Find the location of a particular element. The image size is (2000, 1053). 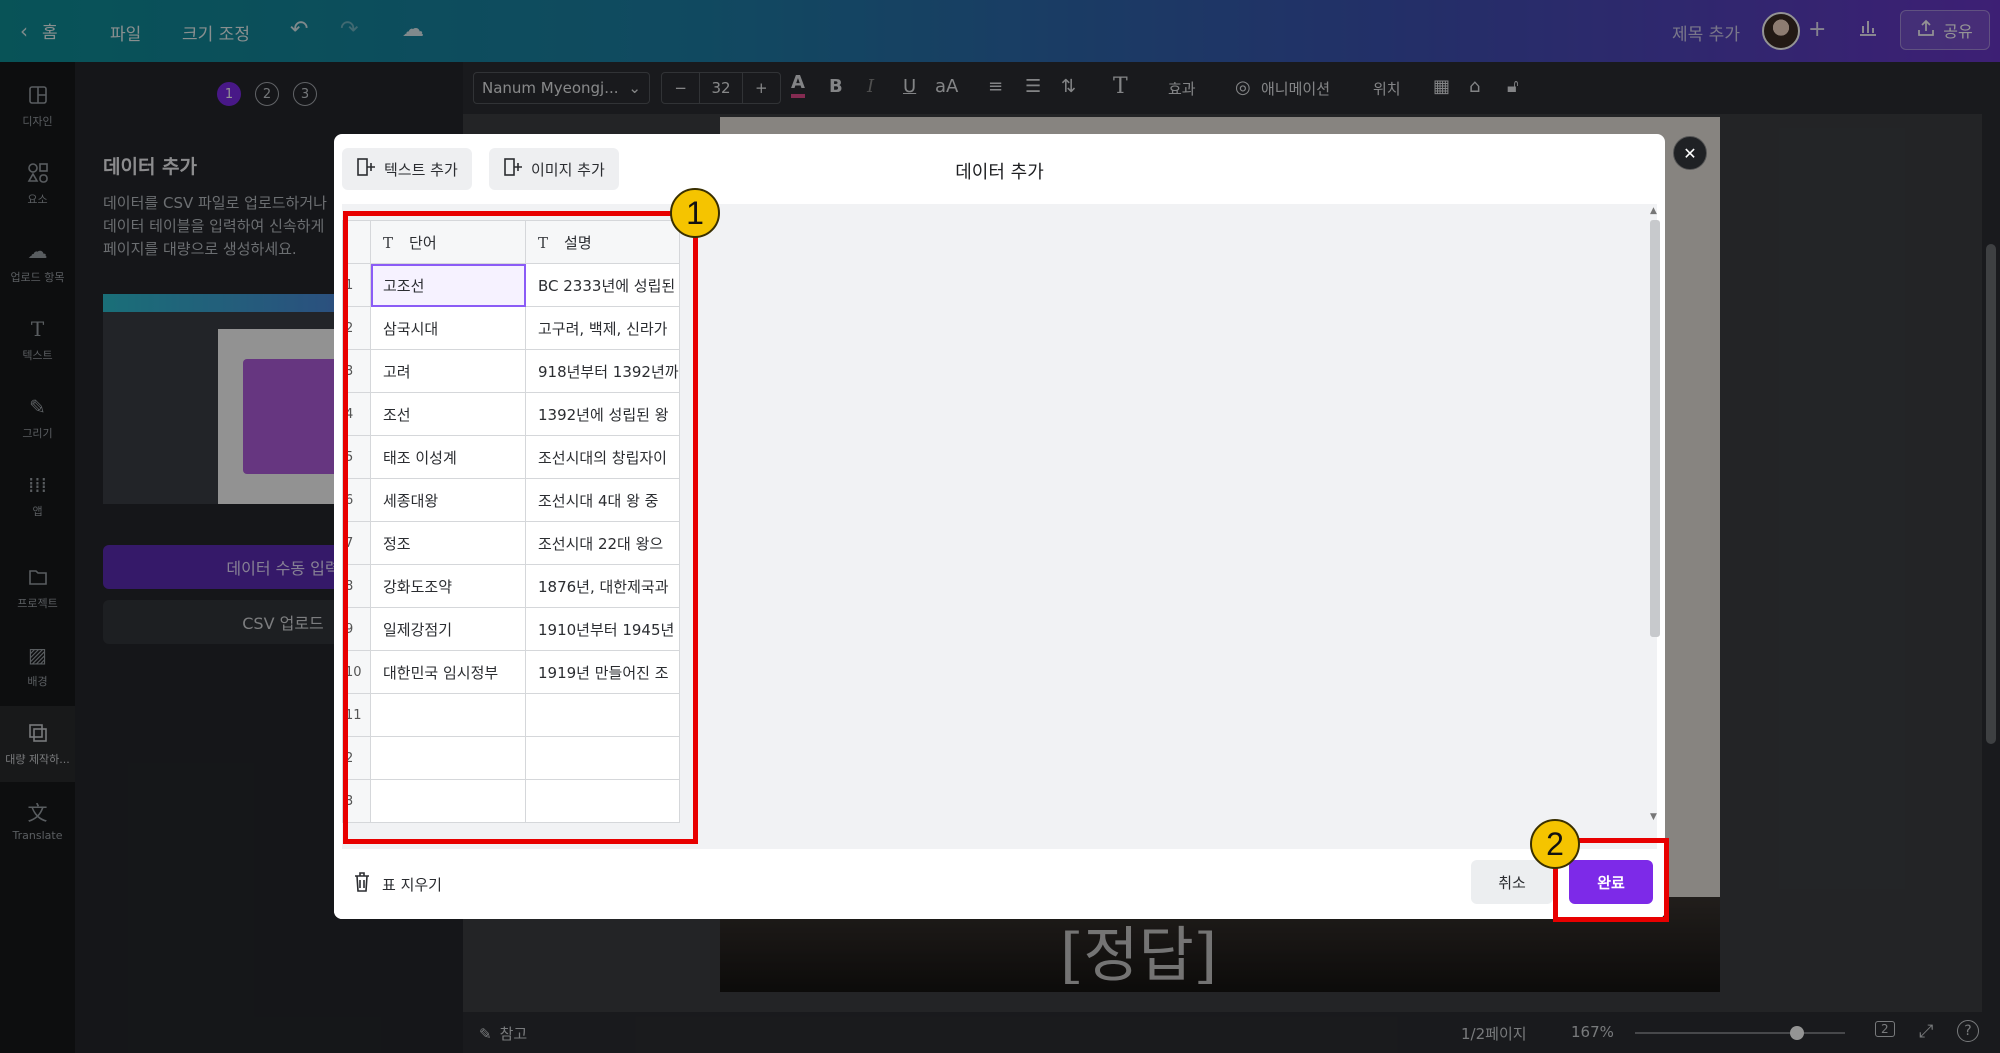

annotation-box-table is located at coordinates (520, 527).